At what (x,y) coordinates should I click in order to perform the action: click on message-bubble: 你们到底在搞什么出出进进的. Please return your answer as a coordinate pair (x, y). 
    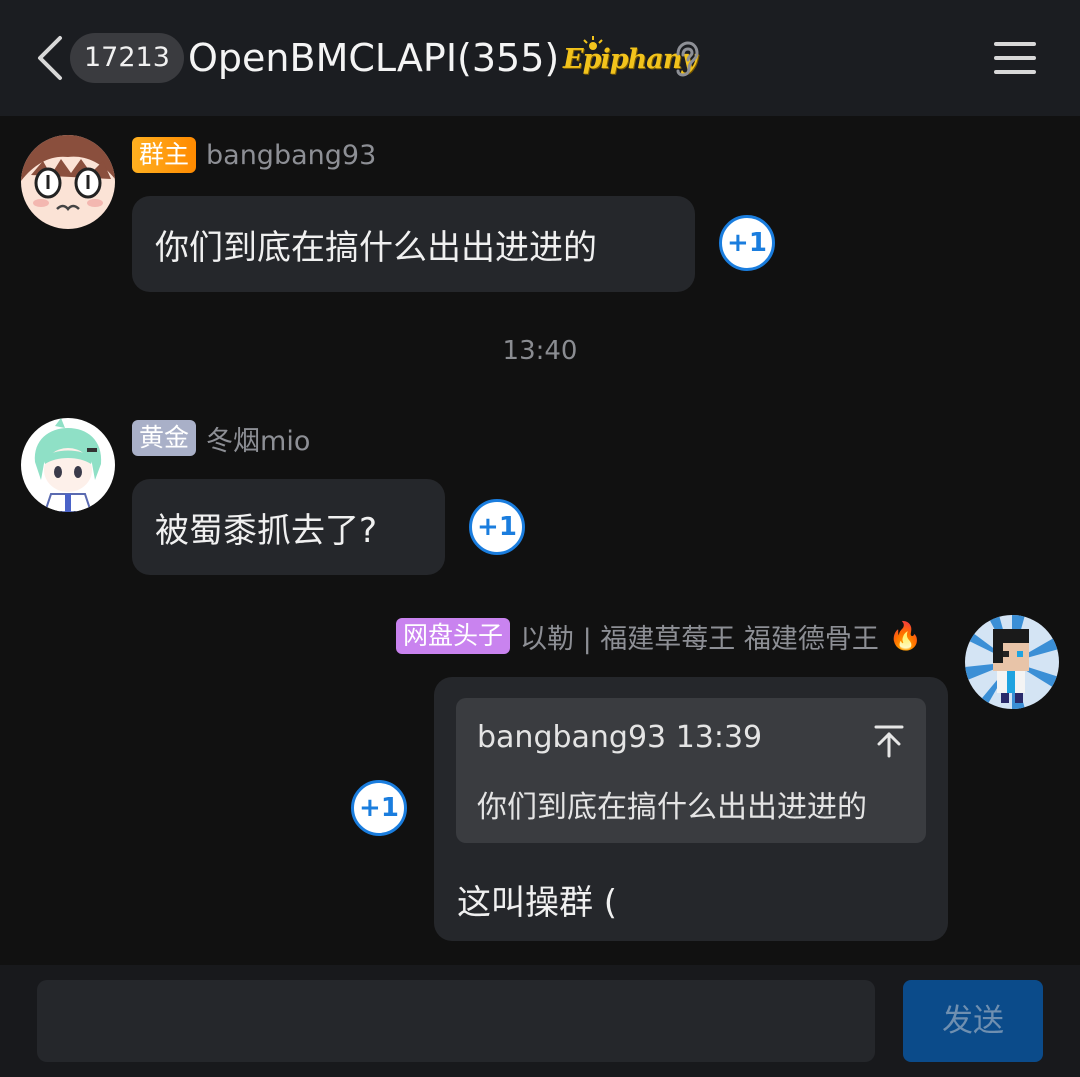
    Looking at the image, I should click on (413, 244).